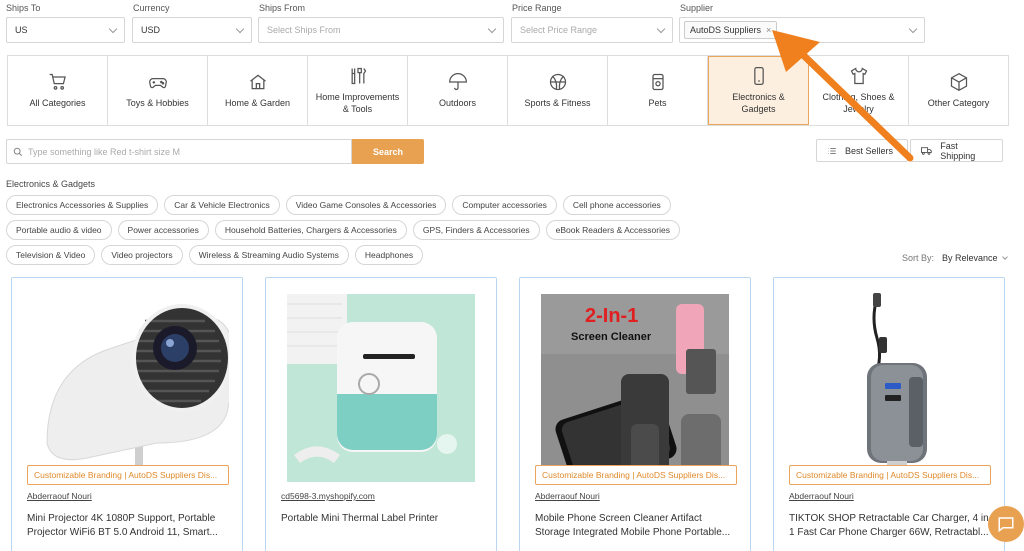 This screenshot has height=551, width=1024. I want to click on gamepad-icon, so click(157, 83).